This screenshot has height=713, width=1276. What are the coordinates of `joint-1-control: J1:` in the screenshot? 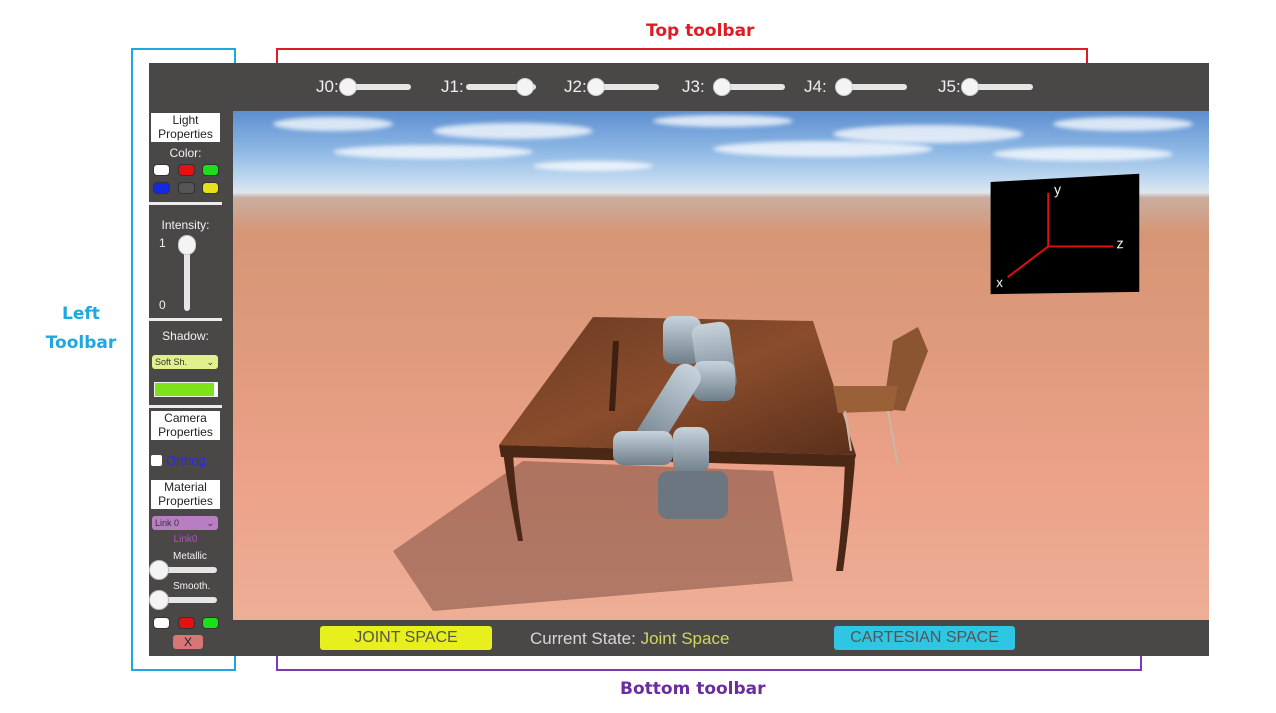 It's located at (488, 87).